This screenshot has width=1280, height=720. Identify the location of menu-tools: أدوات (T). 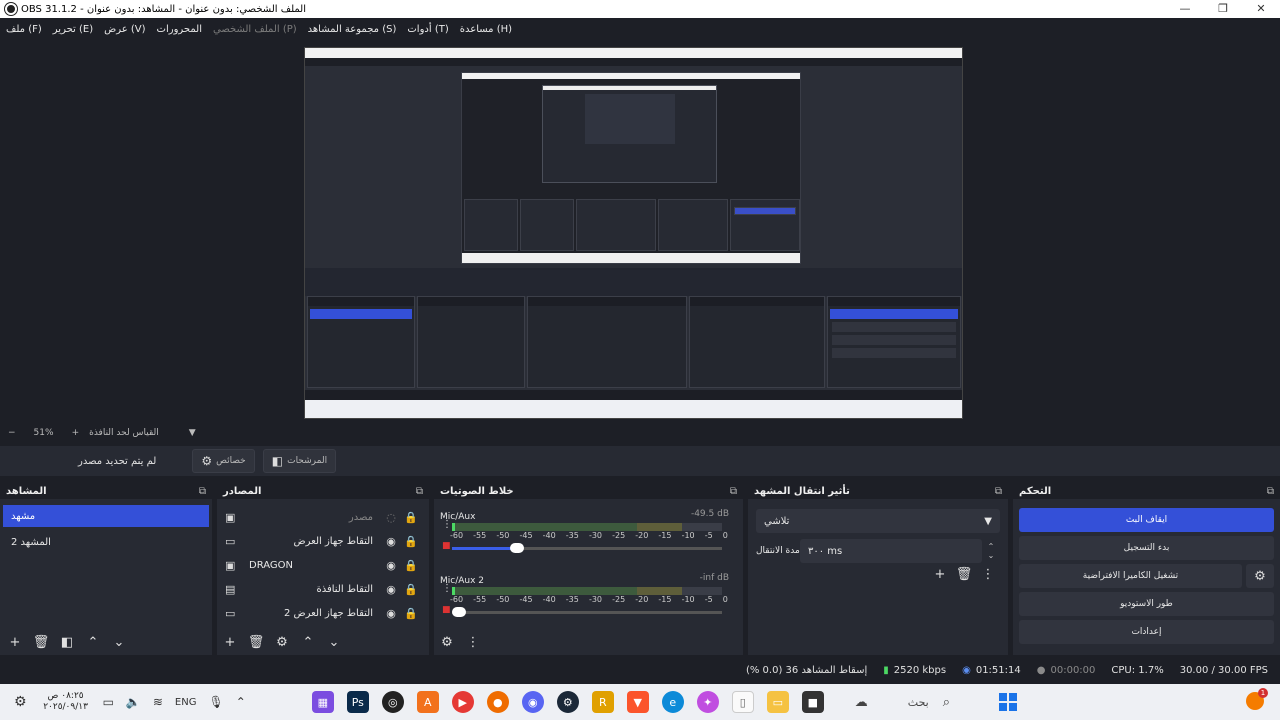
(427, 29).